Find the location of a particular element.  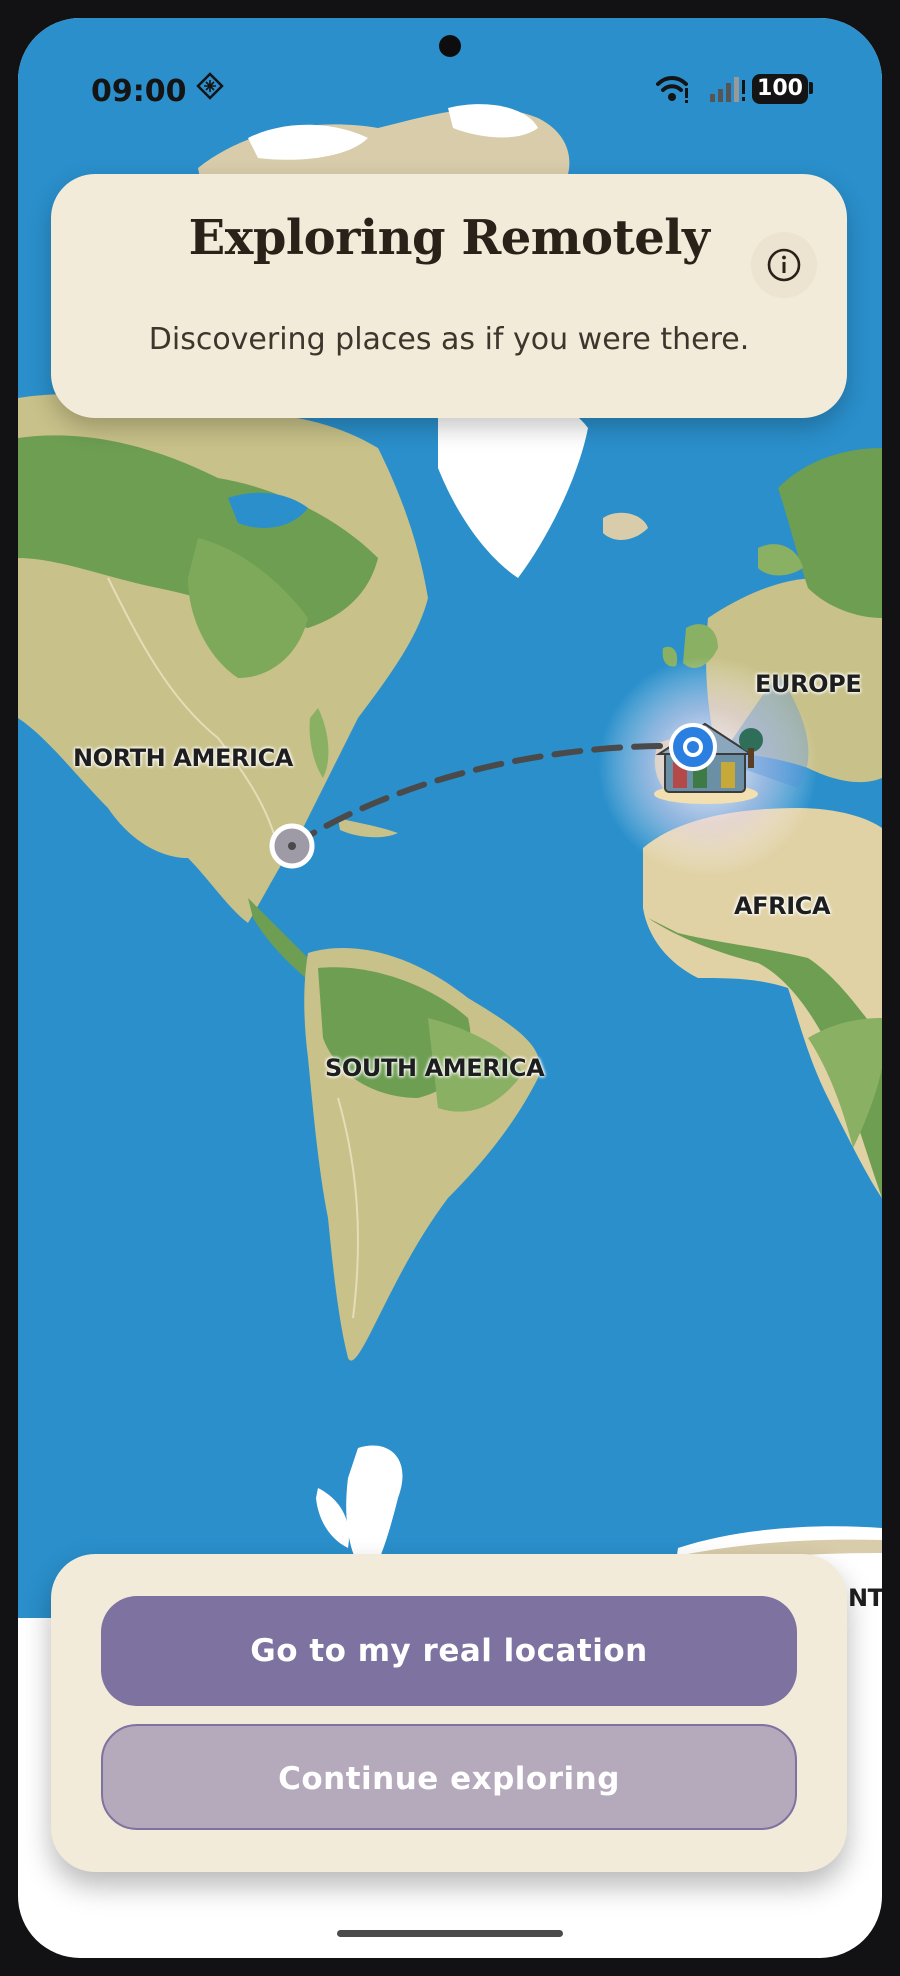

battery-indicator: 100 is located at coordinates (780, 89).